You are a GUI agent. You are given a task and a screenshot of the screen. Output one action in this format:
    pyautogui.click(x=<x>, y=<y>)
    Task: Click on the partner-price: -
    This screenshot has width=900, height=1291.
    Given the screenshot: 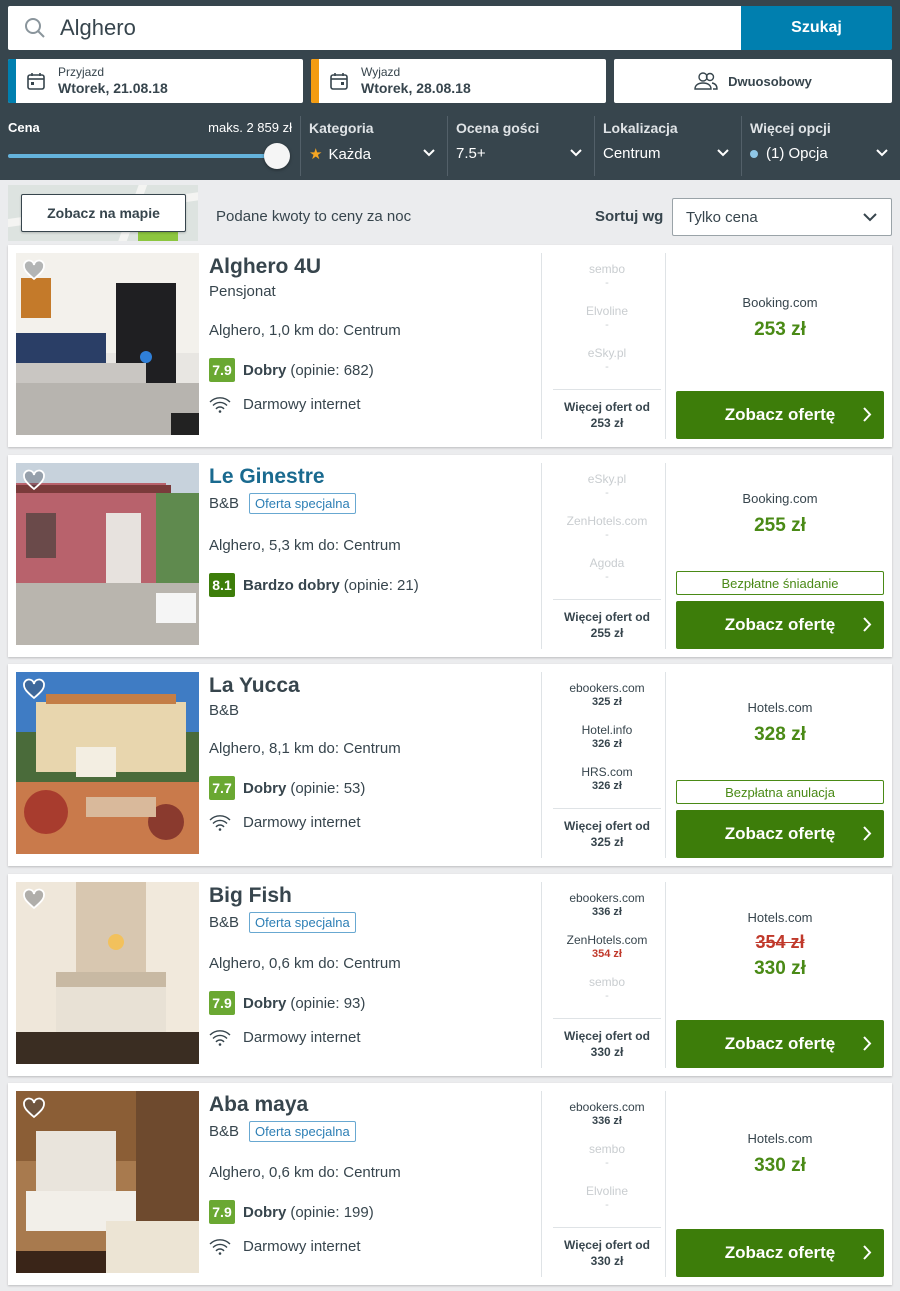 What is the action you would take?
    pyautogui.click(x=607, y=325)
    